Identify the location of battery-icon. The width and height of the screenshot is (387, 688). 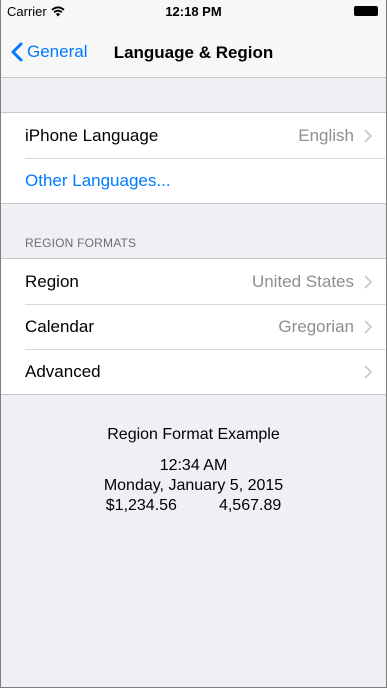
(366, 11).